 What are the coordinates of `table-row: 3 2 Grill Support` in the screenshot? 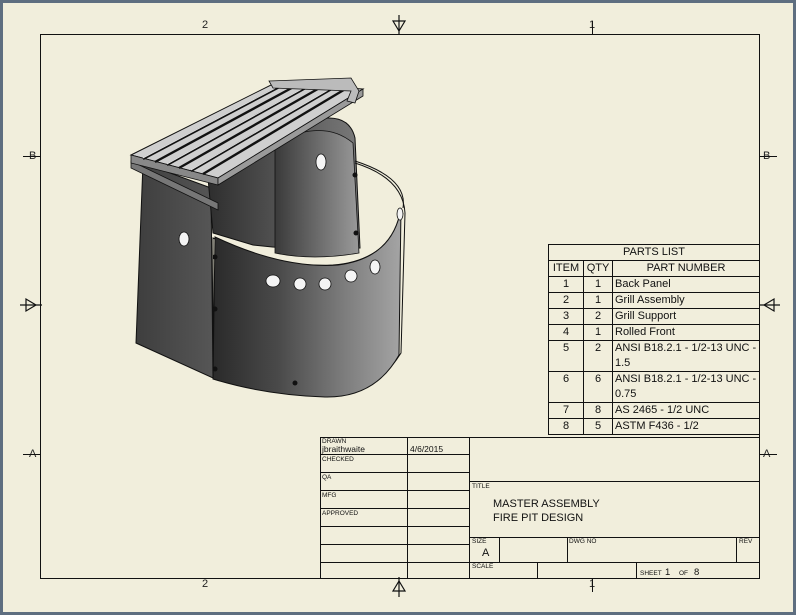 It's located at (654, 316).